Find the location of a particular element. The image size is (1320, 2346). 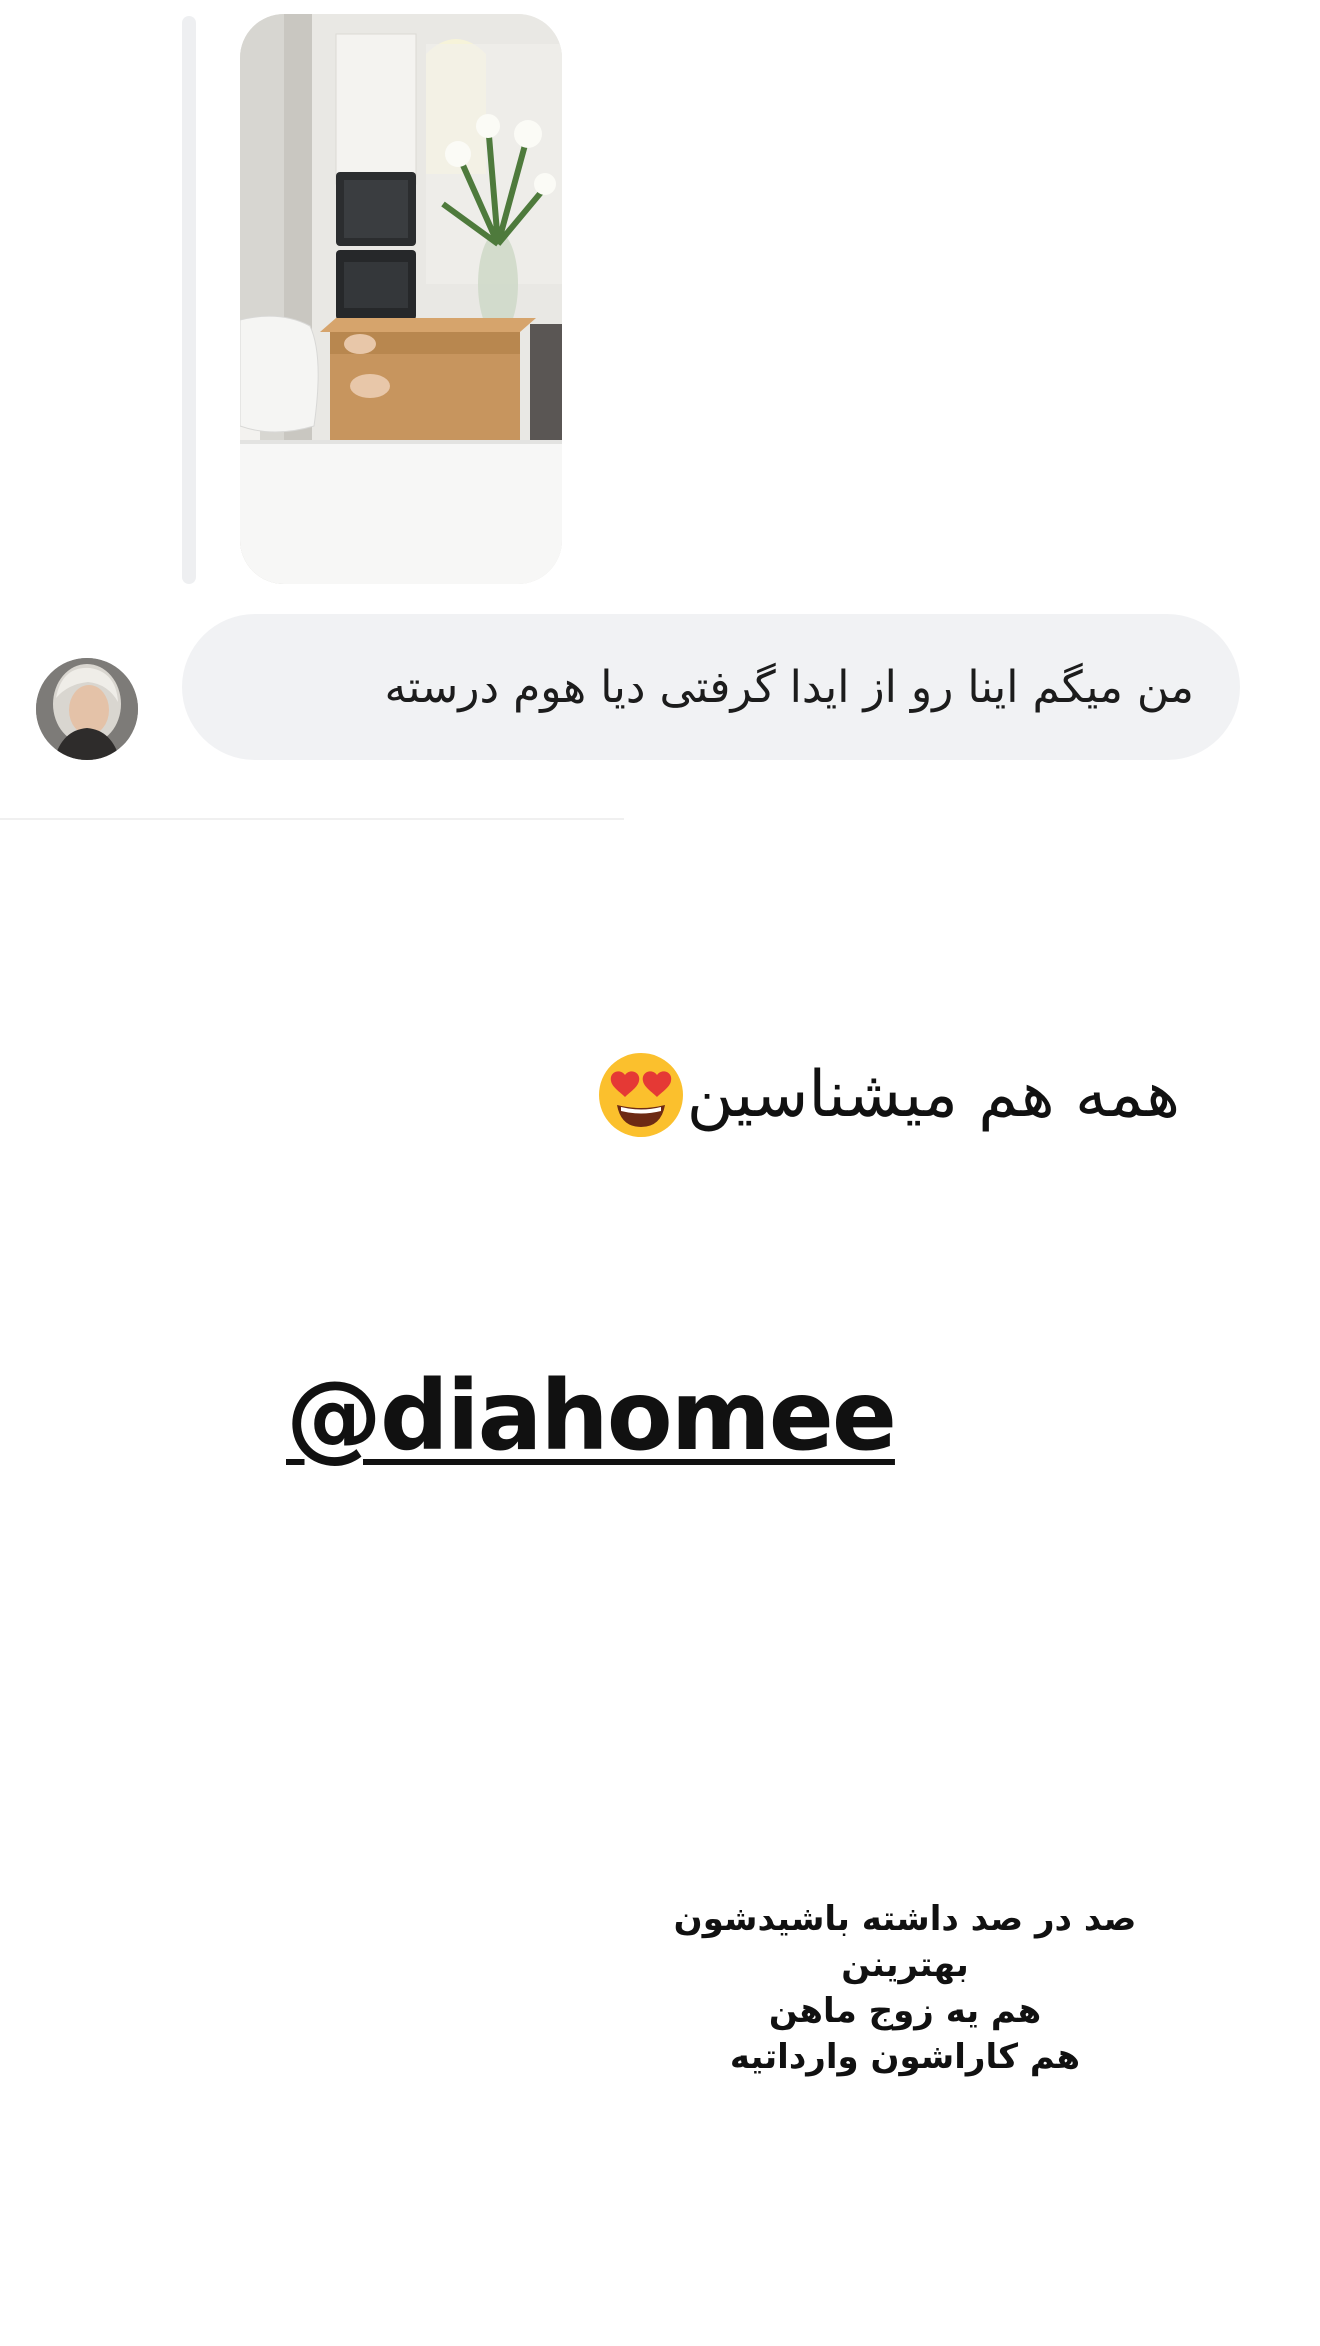

sender-avatar is located at coordinates (87, 709).